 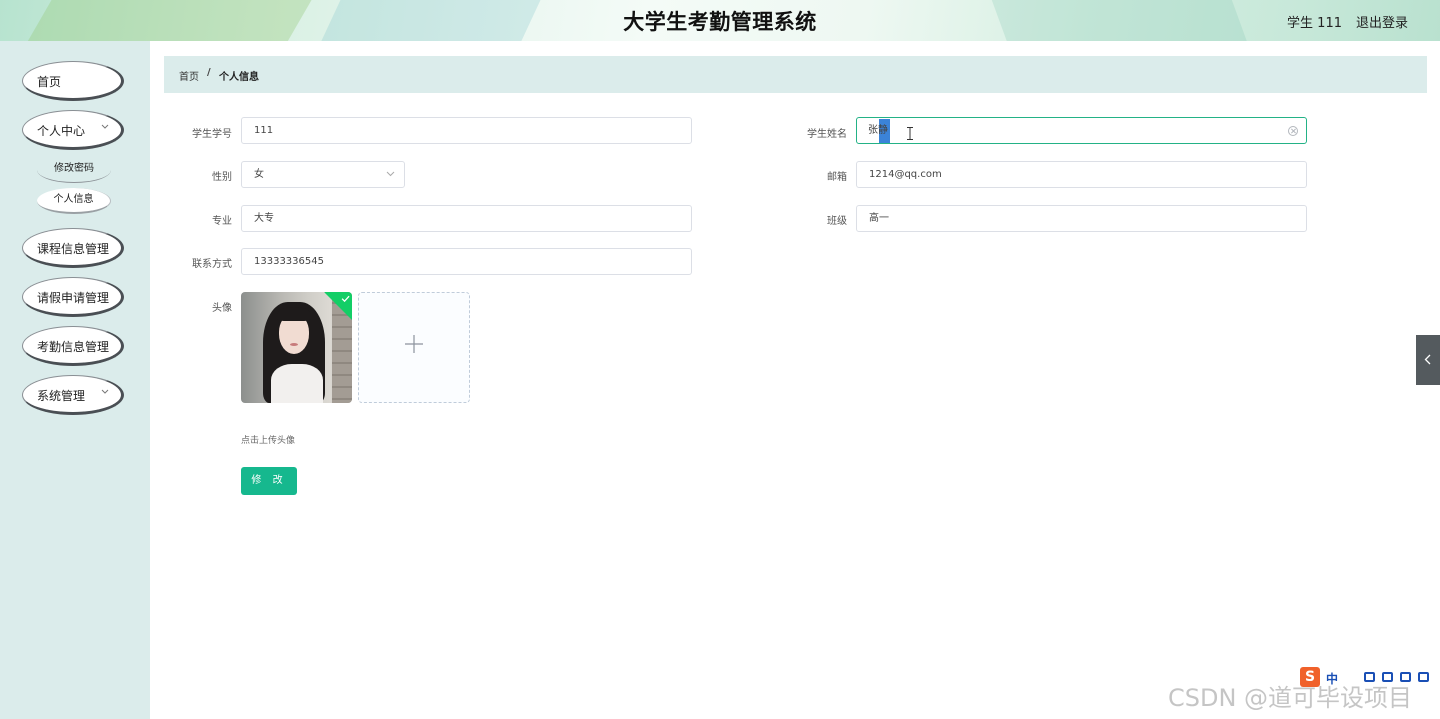 I want to click on breadcrumb: 首页 / 个人信息, so click(x=795, y=74).